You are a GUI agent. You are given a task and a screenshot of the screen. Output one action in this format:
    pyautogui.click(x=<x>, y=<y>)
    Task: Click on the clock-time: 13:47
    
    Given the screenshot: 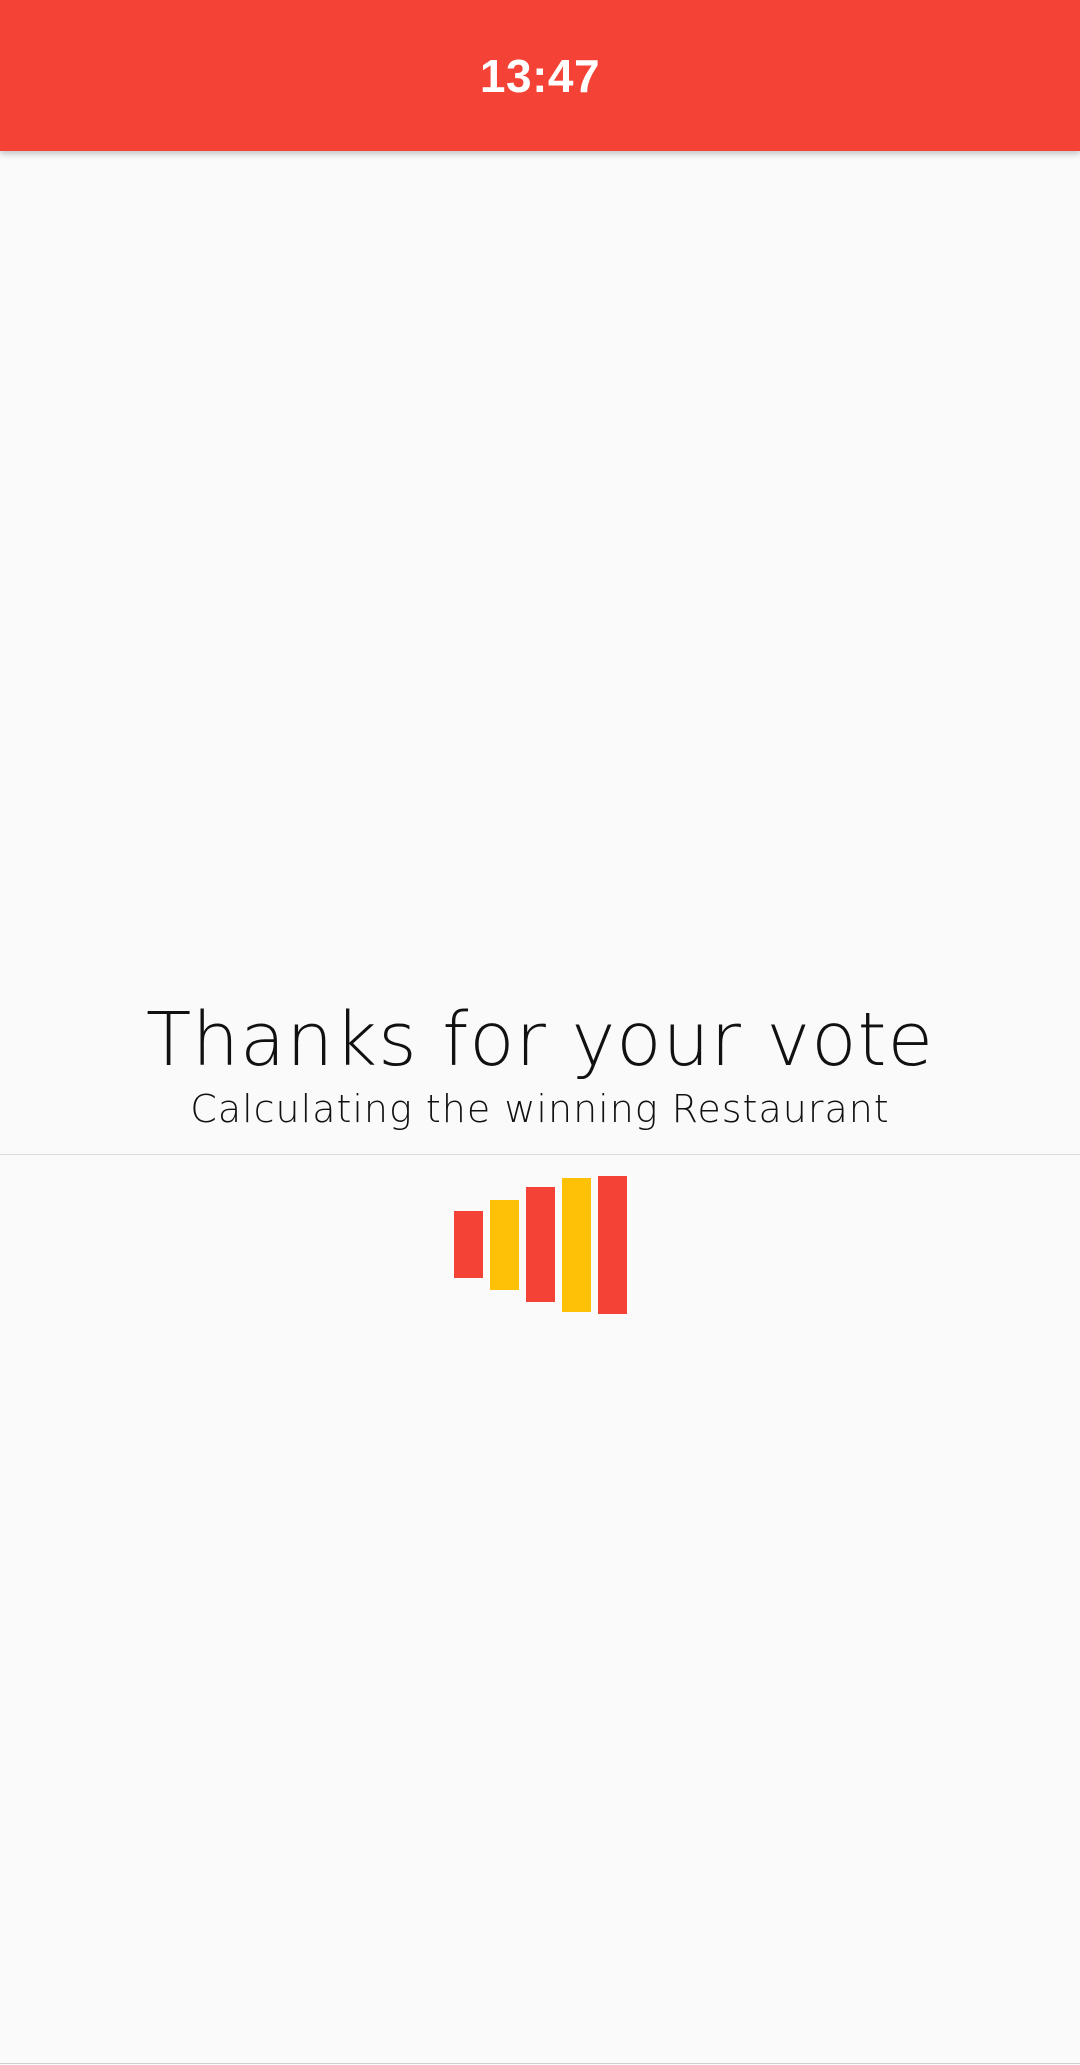 What is the action you would take?
    pyautogui.click(x=540, y=75)
    